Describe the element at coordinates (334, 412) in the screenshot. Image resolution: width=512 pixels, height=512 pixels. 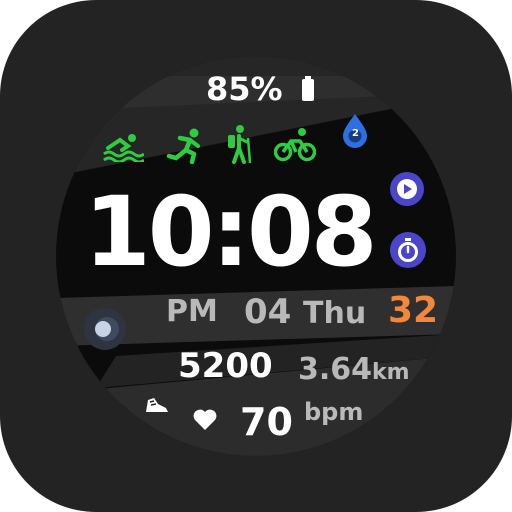
I see `heart-rate-unit: bpm` at that location.